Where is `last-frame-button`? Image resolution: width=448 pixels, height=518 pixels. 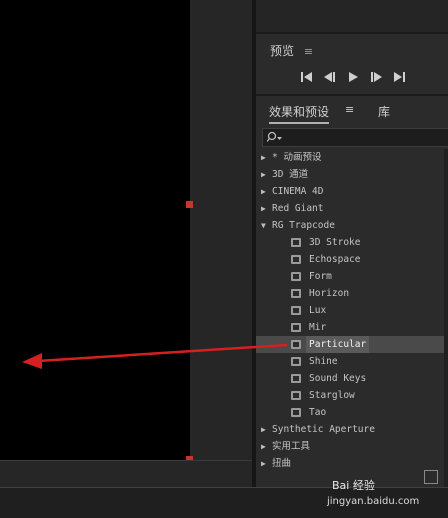 last-frame-button is located at coordinates (399, 77).